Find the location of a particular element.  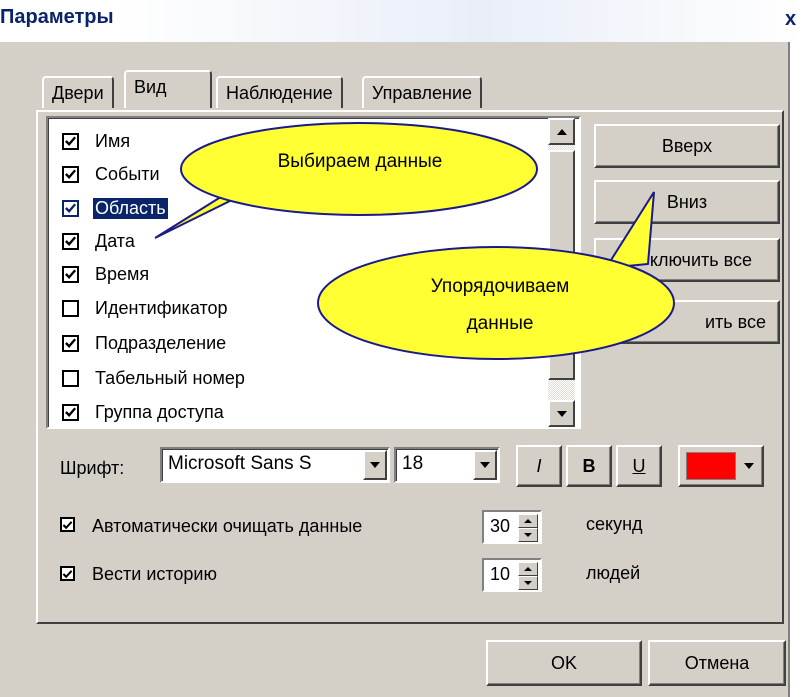

font-name-value: Microsoft Sans S is located at coordinates (240, 463).